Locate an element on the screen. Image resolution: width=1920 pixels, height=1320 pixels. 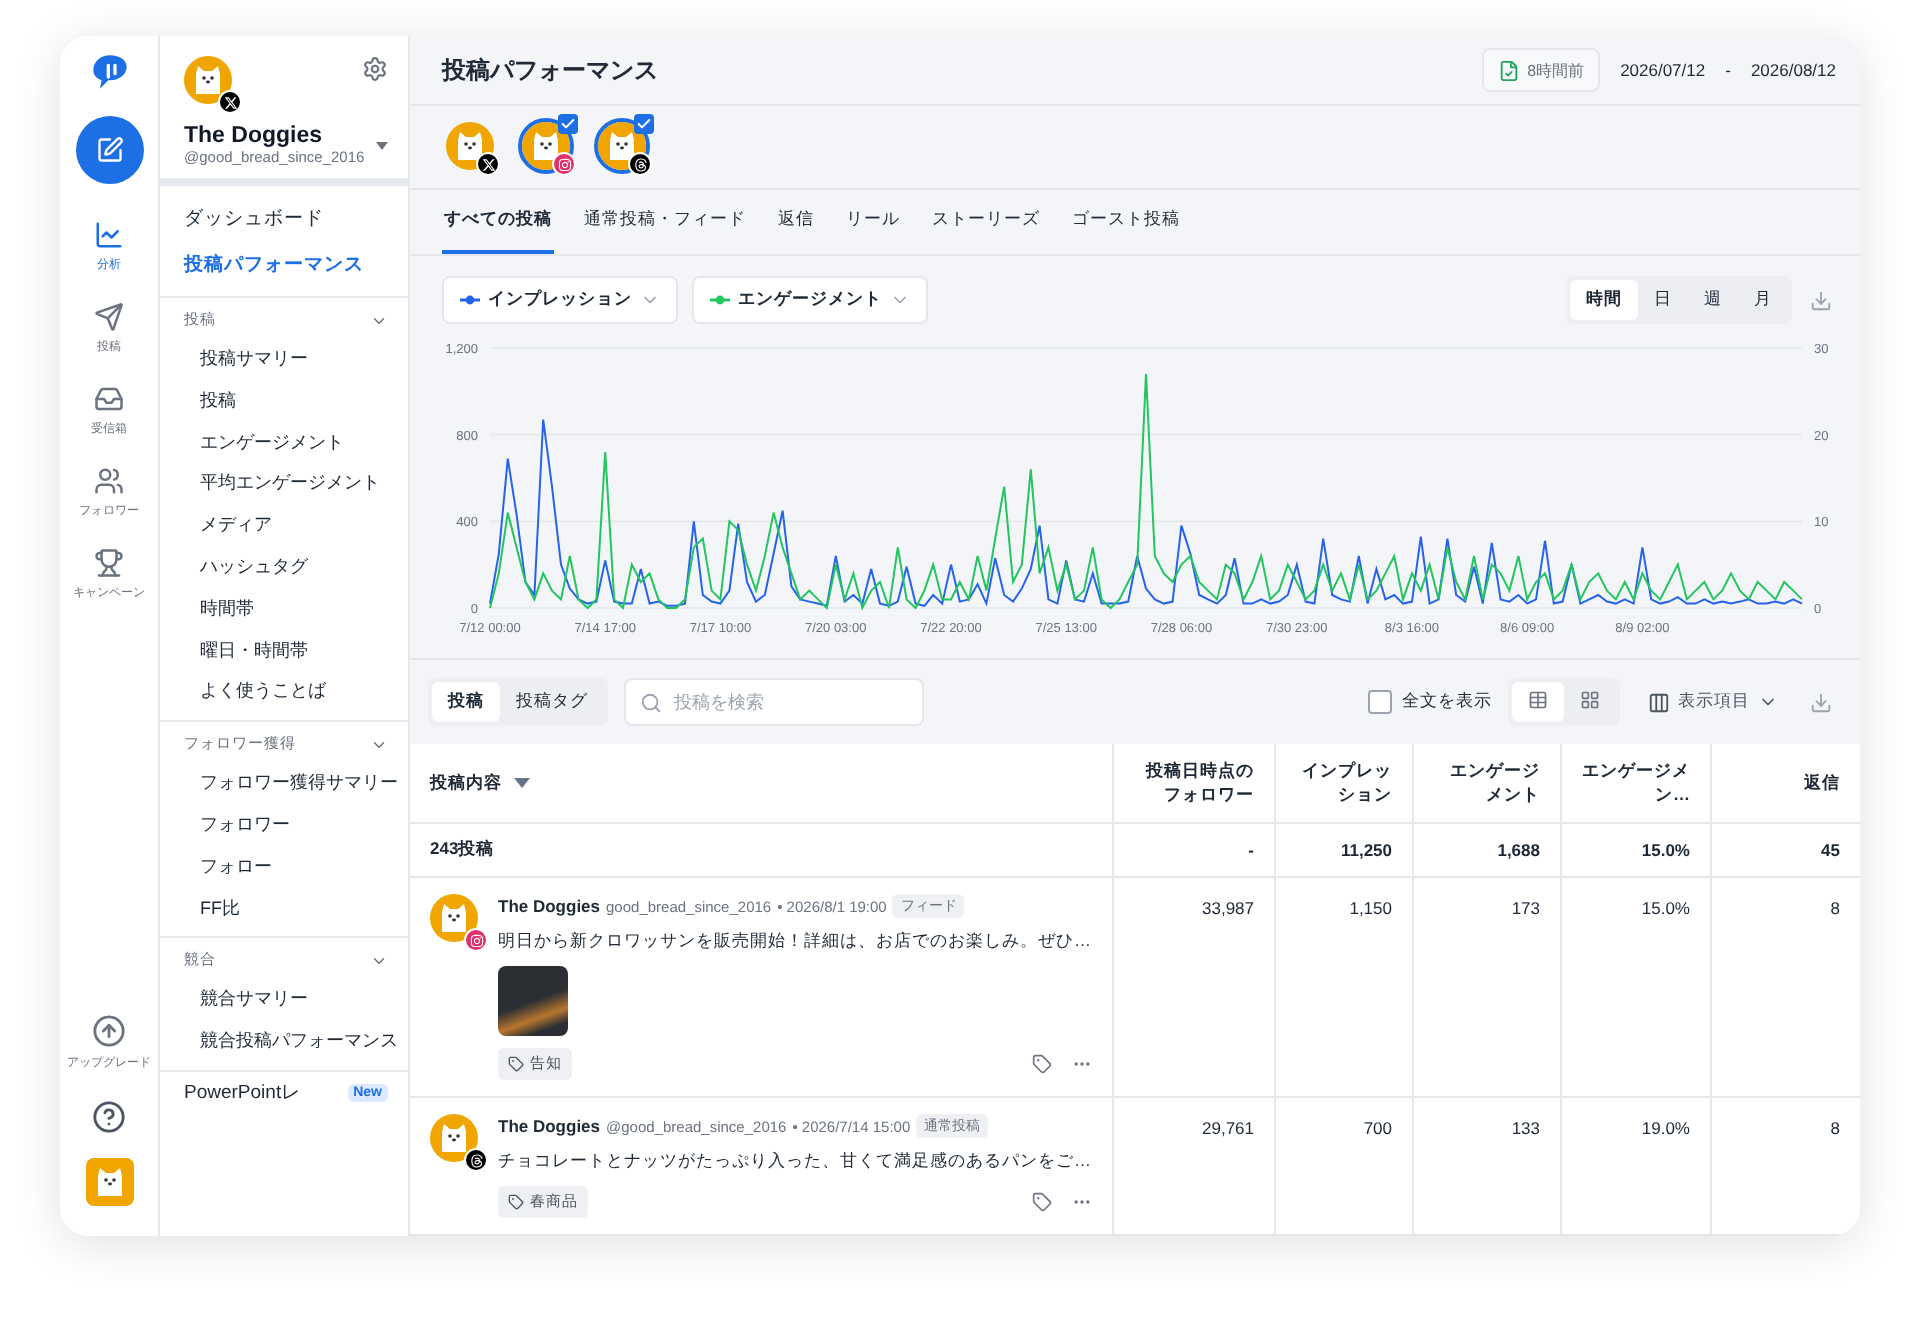
sidebar-sub-item: 平均エンゲージメント is located at coordinates (284, 483).